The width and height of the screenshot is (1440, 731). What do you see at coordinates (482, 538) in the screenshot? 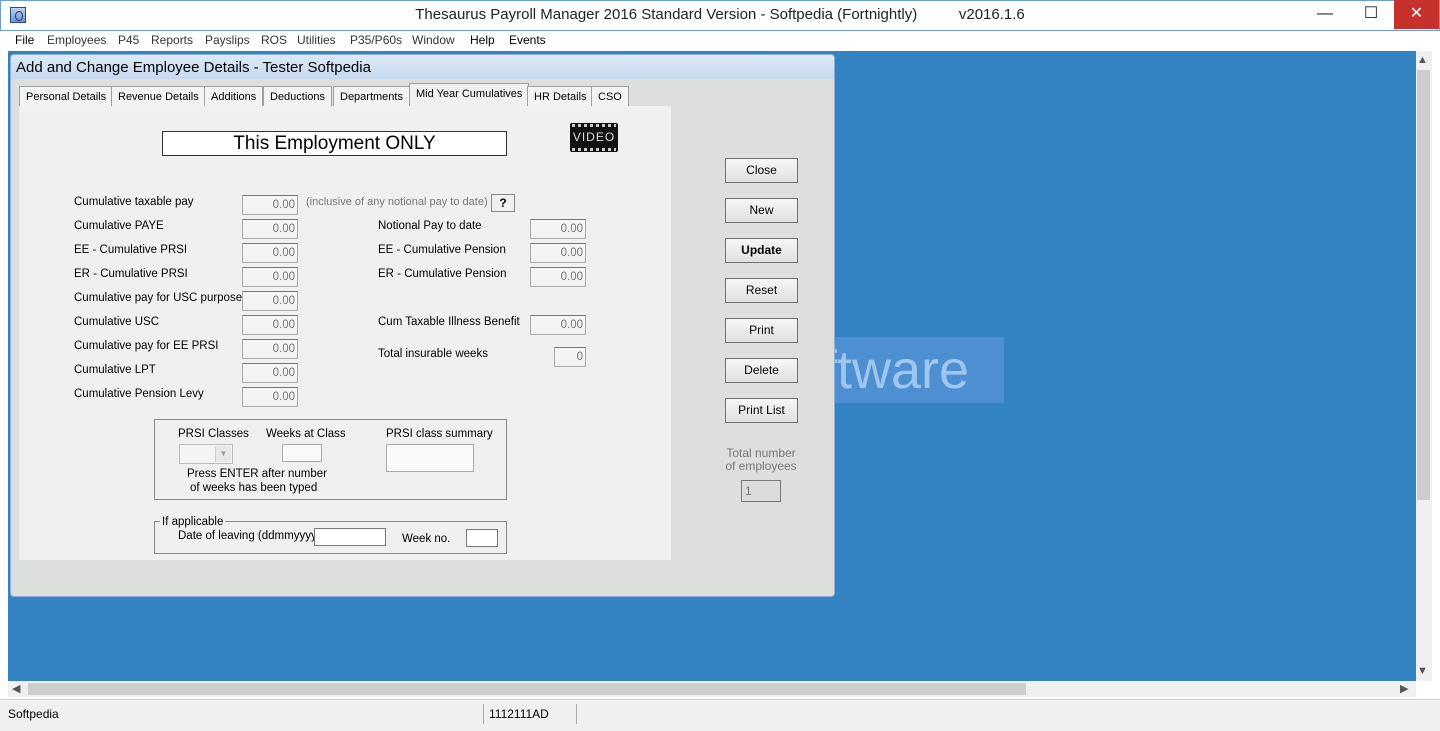
I see `week-no-input` at bounding box center [482, 538].